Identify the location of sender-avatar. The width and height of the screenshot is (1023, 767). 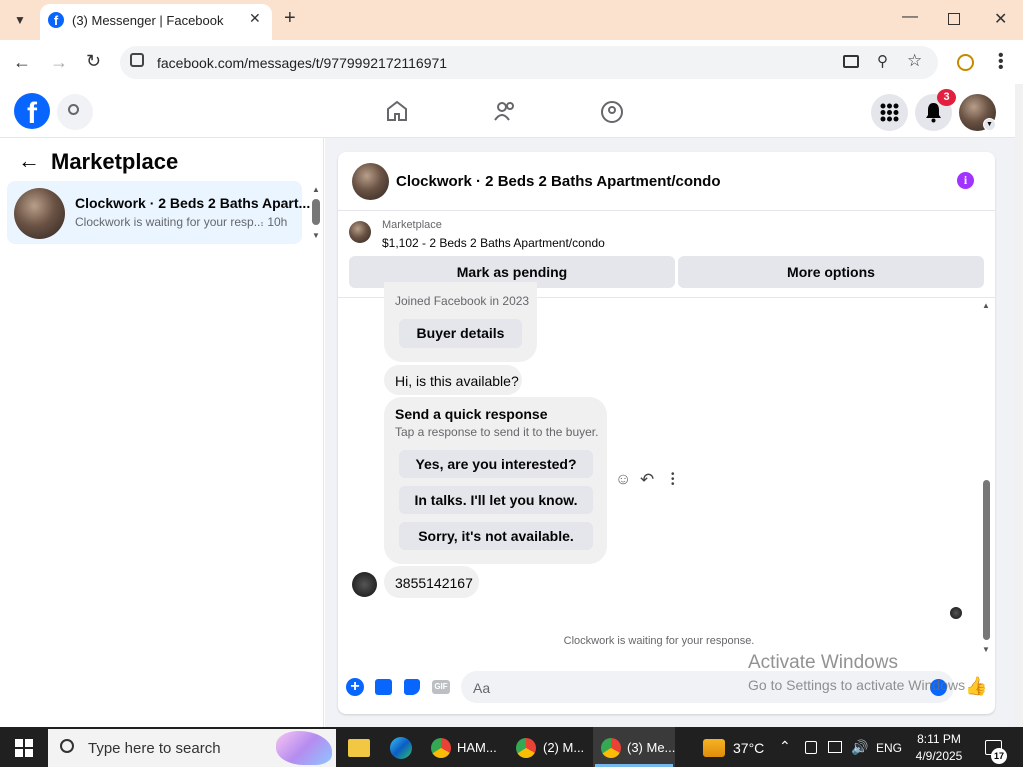
(364, 584).